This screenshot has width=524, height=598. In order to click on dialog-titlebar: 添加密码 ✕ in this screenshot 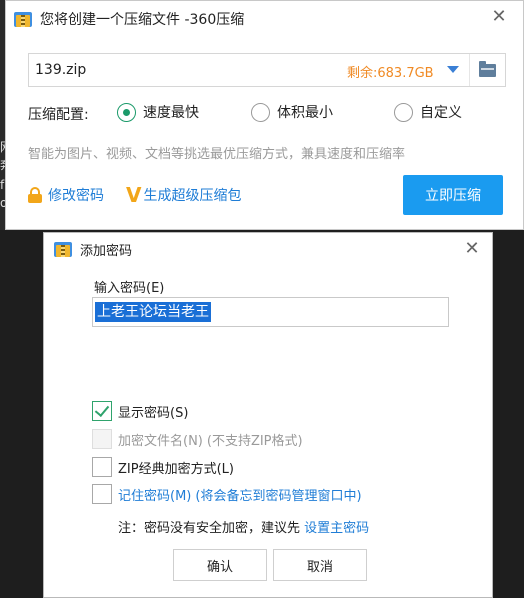, I will do `click(268, 249)`.